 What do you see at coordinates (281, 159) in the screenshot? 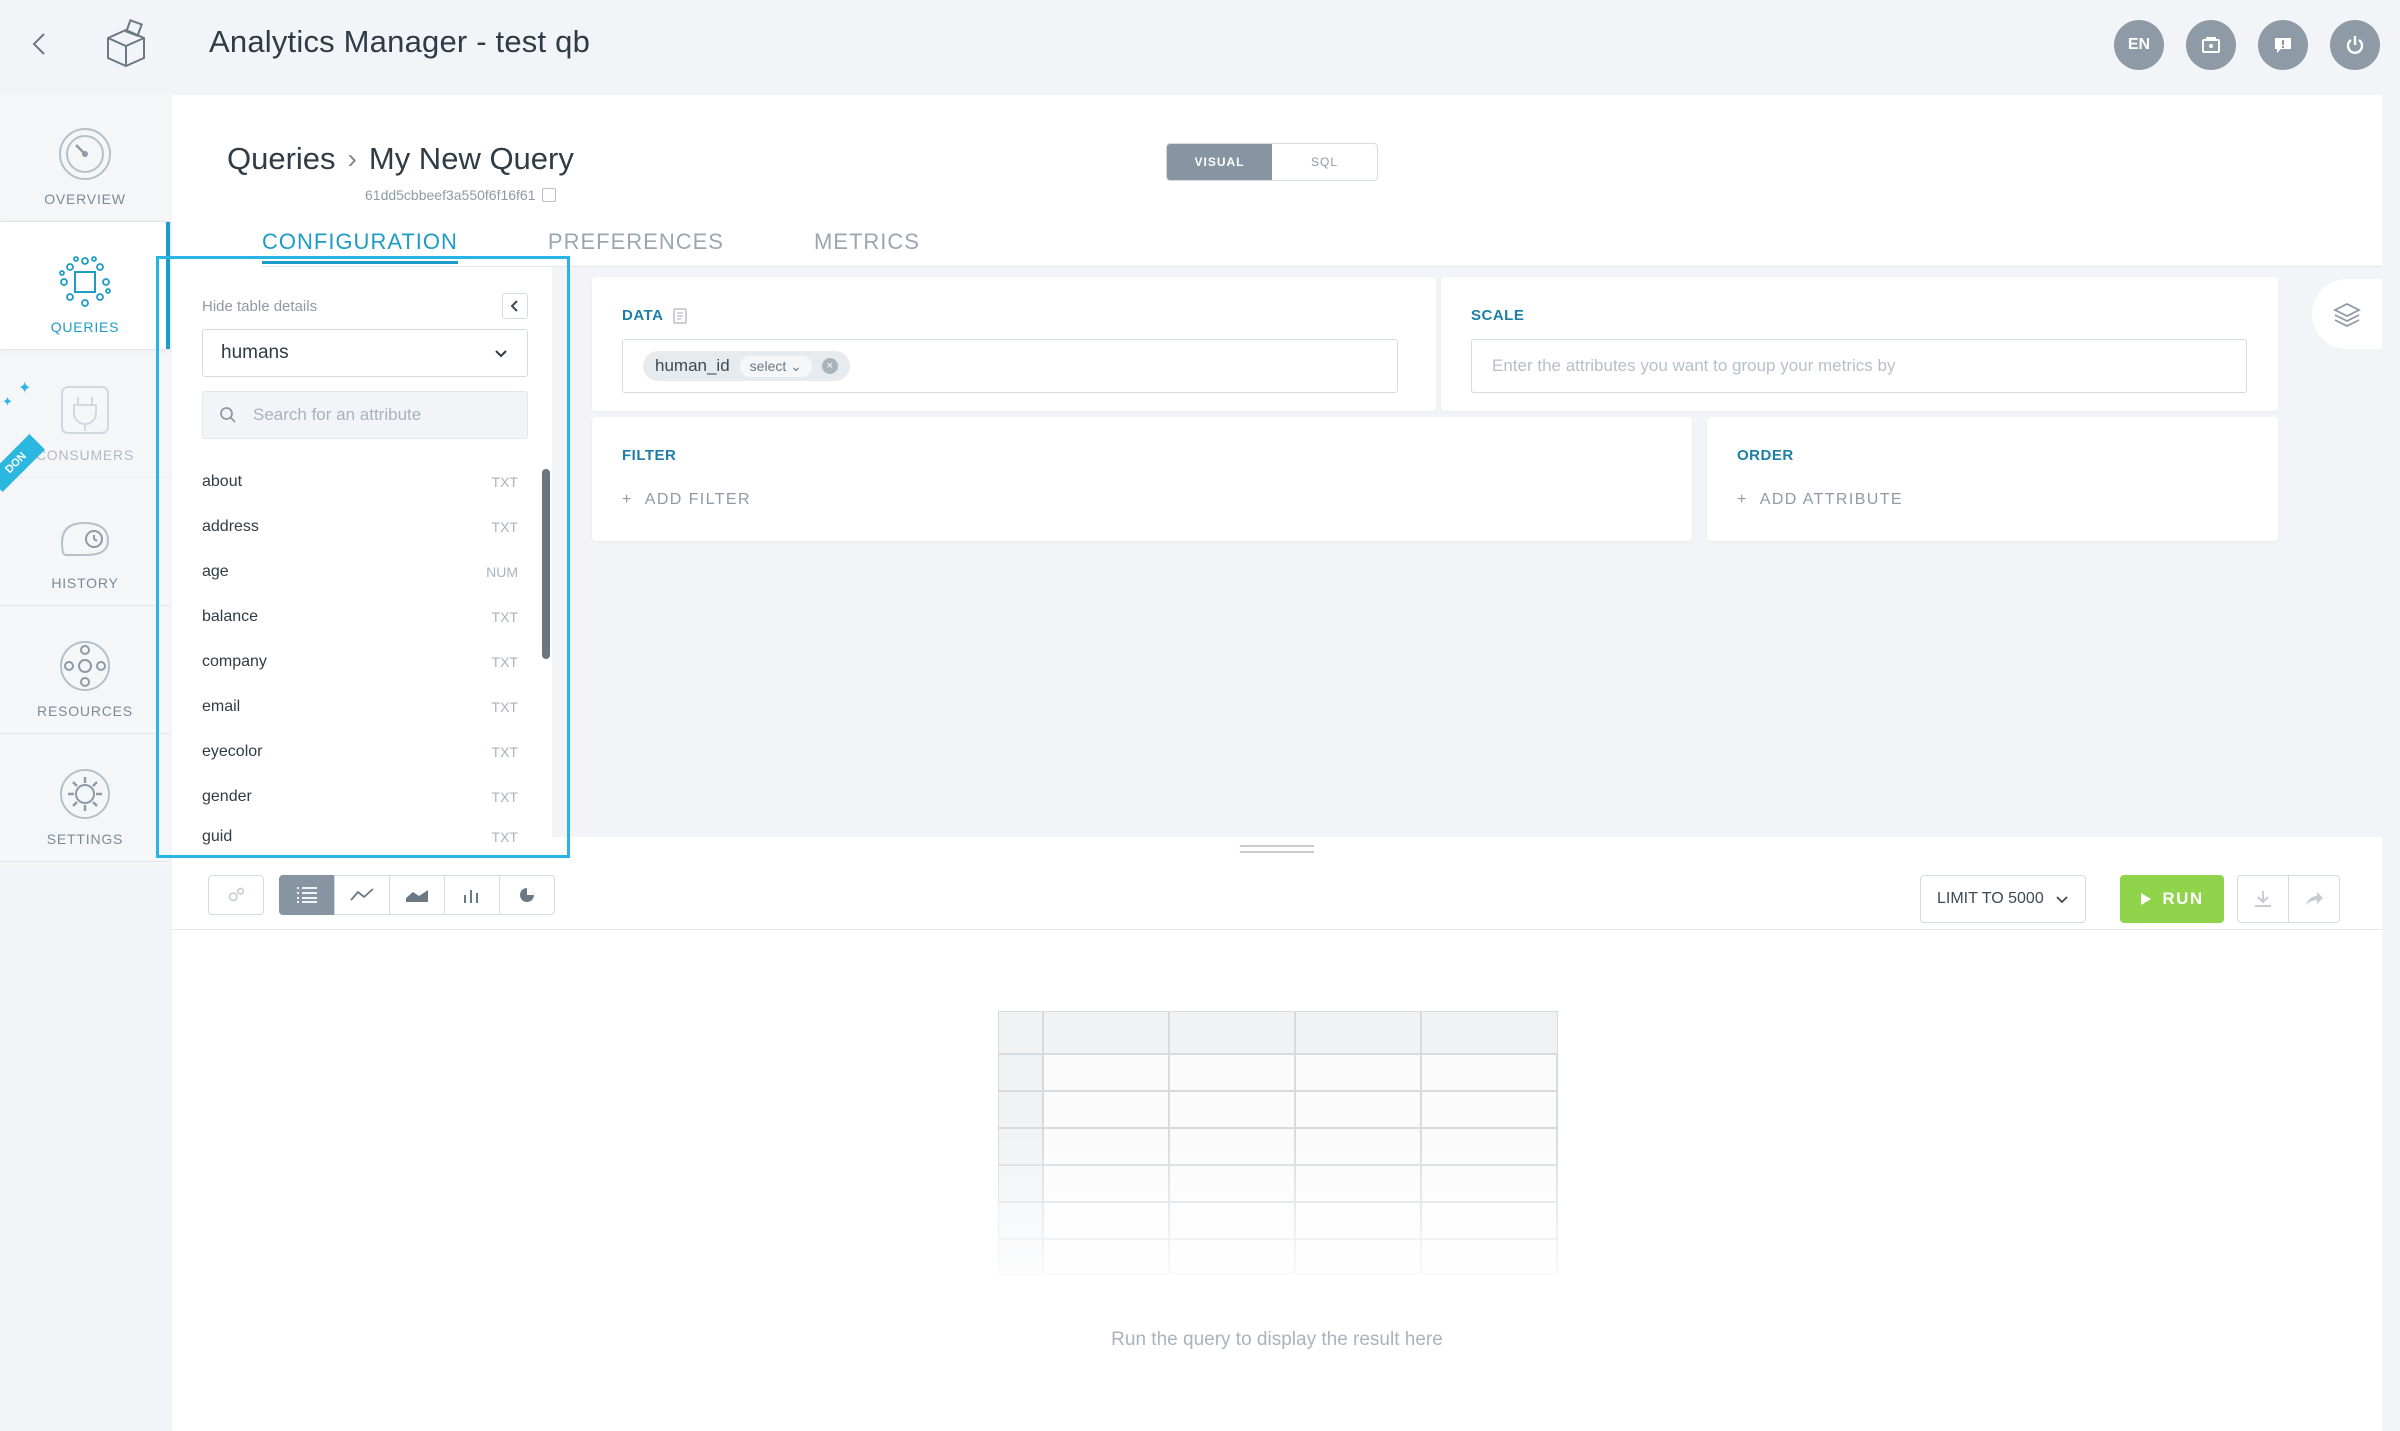
I see `breadcrumb-queries-link: Queries` at bounding box center [281, 159].